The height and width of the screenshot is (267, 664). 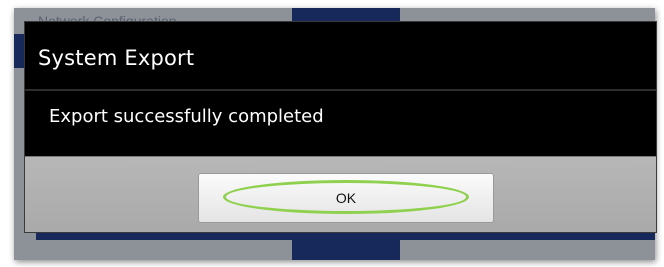 I want to click on dialog-title: System Export, so click(x=116, y=58).